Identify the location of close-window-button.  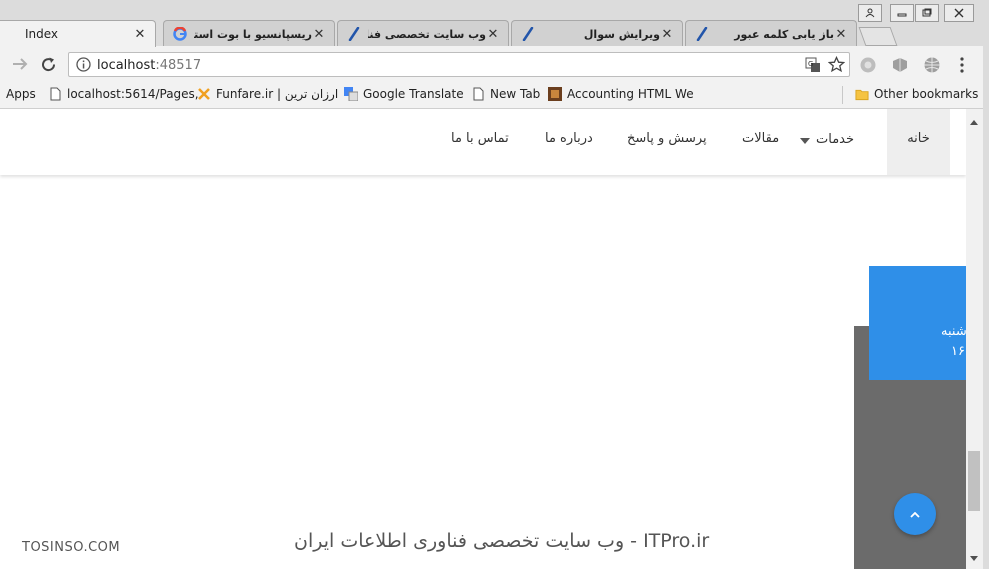
(959, 13).